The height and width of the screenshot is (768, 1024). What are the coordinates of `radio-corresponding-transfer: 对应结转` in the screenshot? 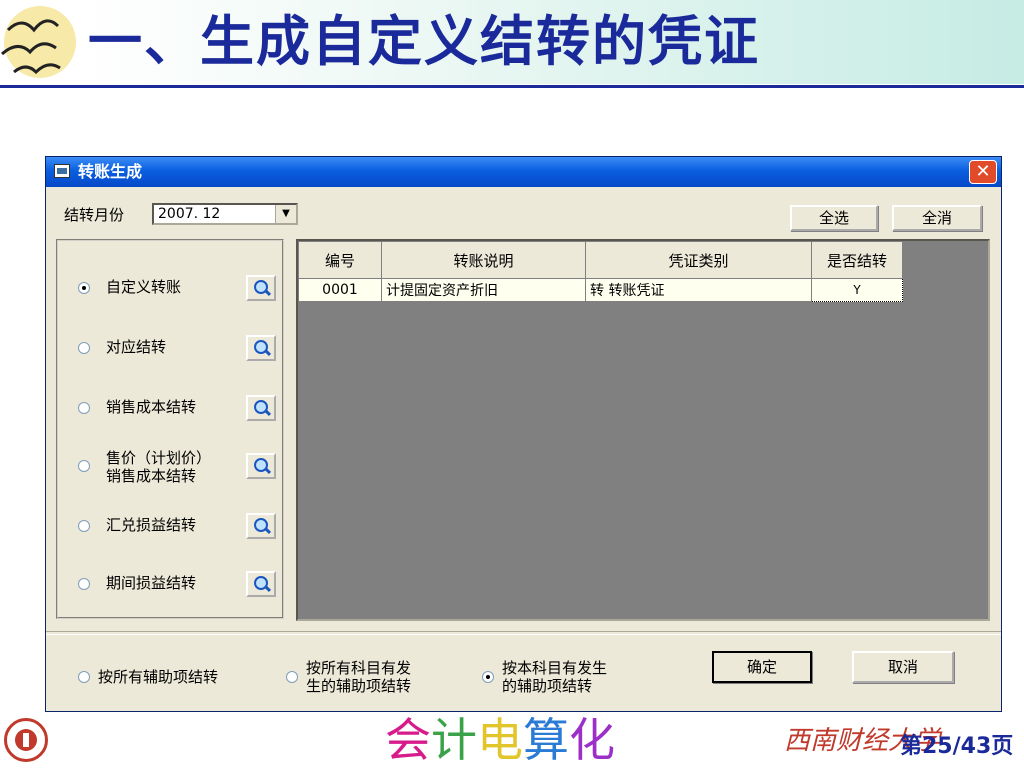 It's located at (178, 349).